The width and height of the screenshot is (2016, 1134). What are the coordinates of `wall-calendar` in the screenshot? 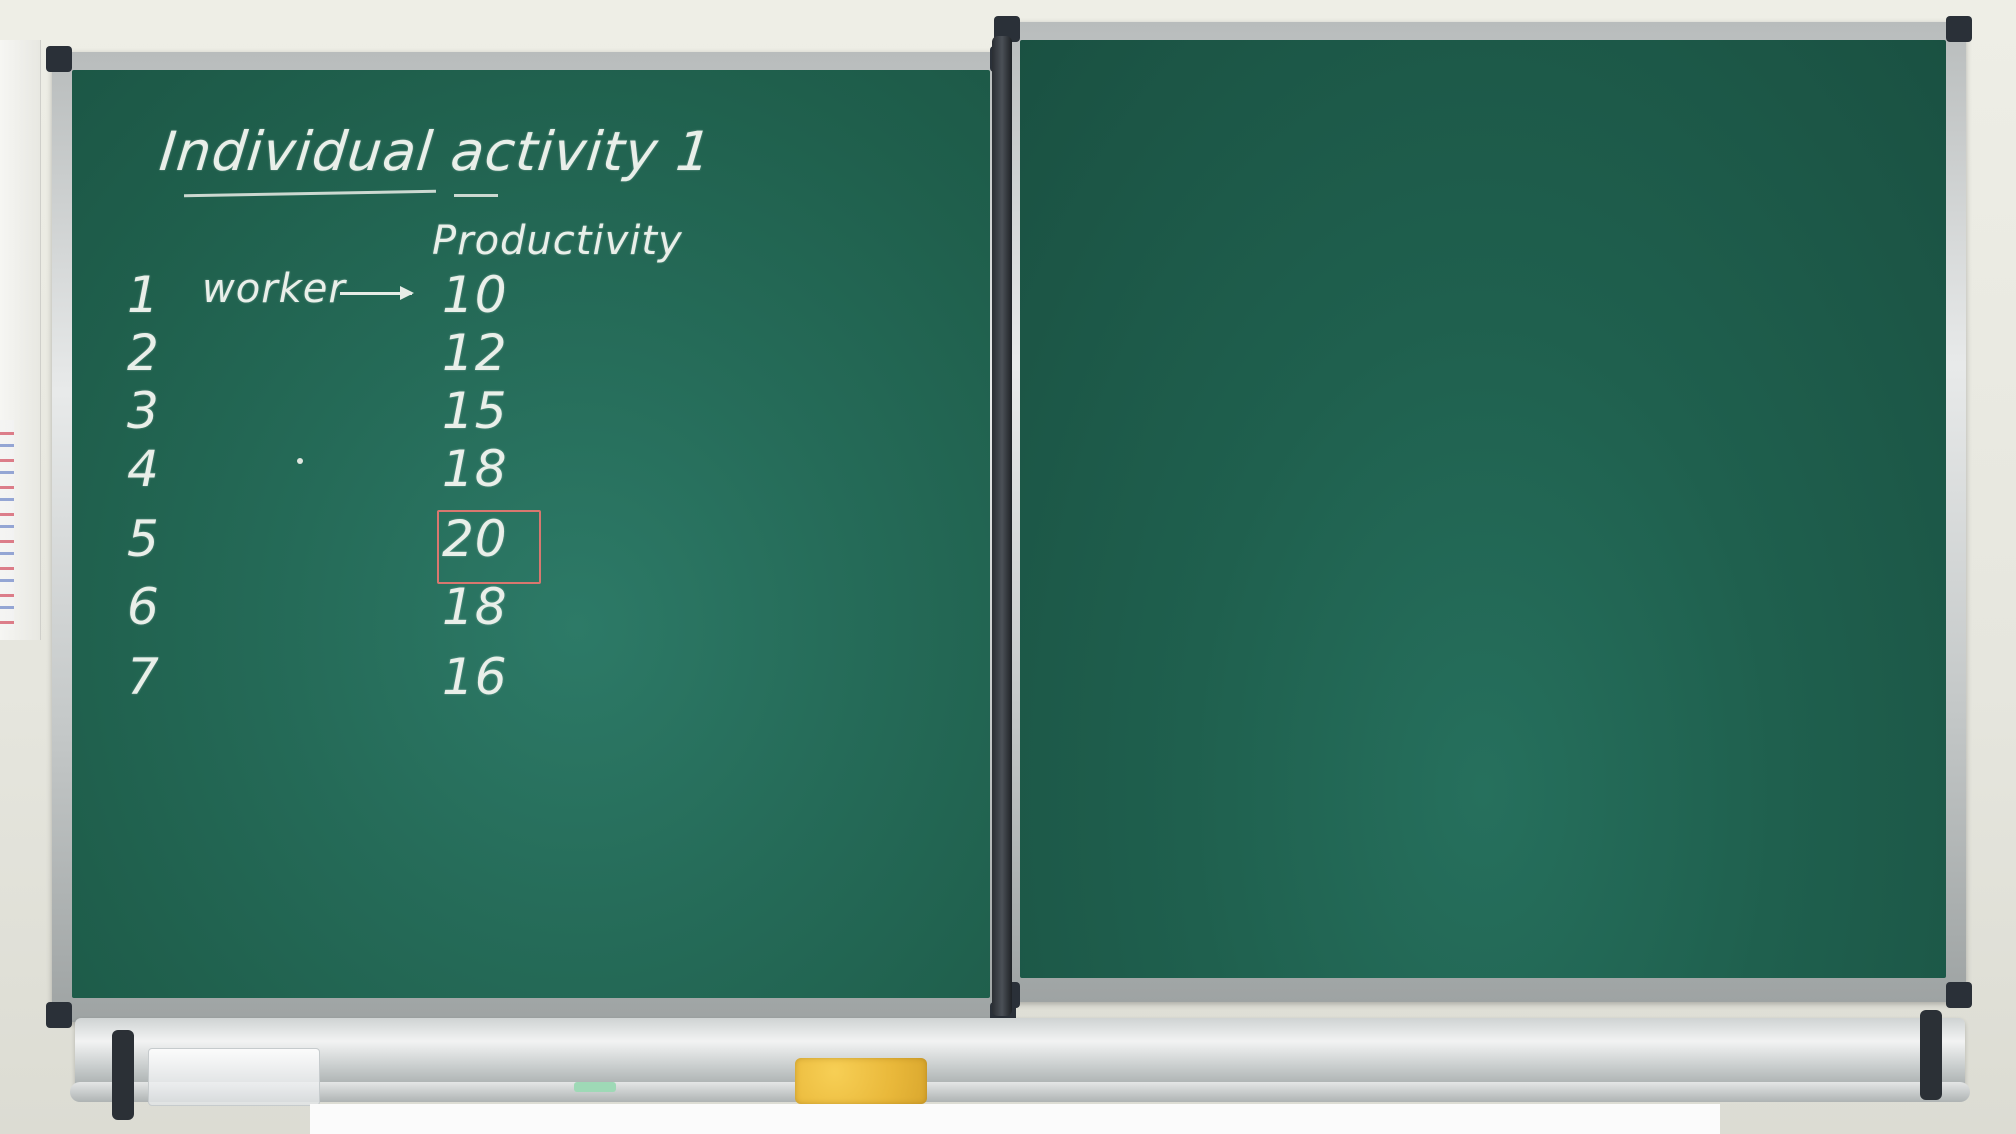 It's located at (7, 525).